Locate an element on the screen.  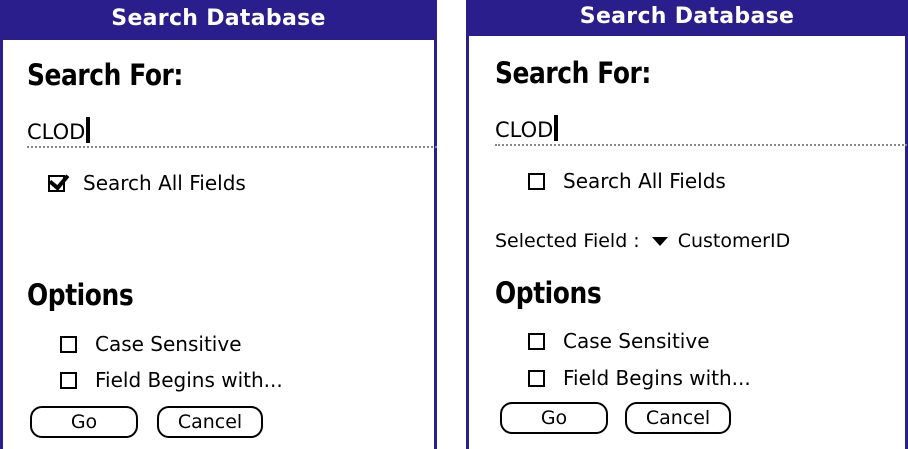
checkbox-checked-icon is located at coordinates (56, 183).